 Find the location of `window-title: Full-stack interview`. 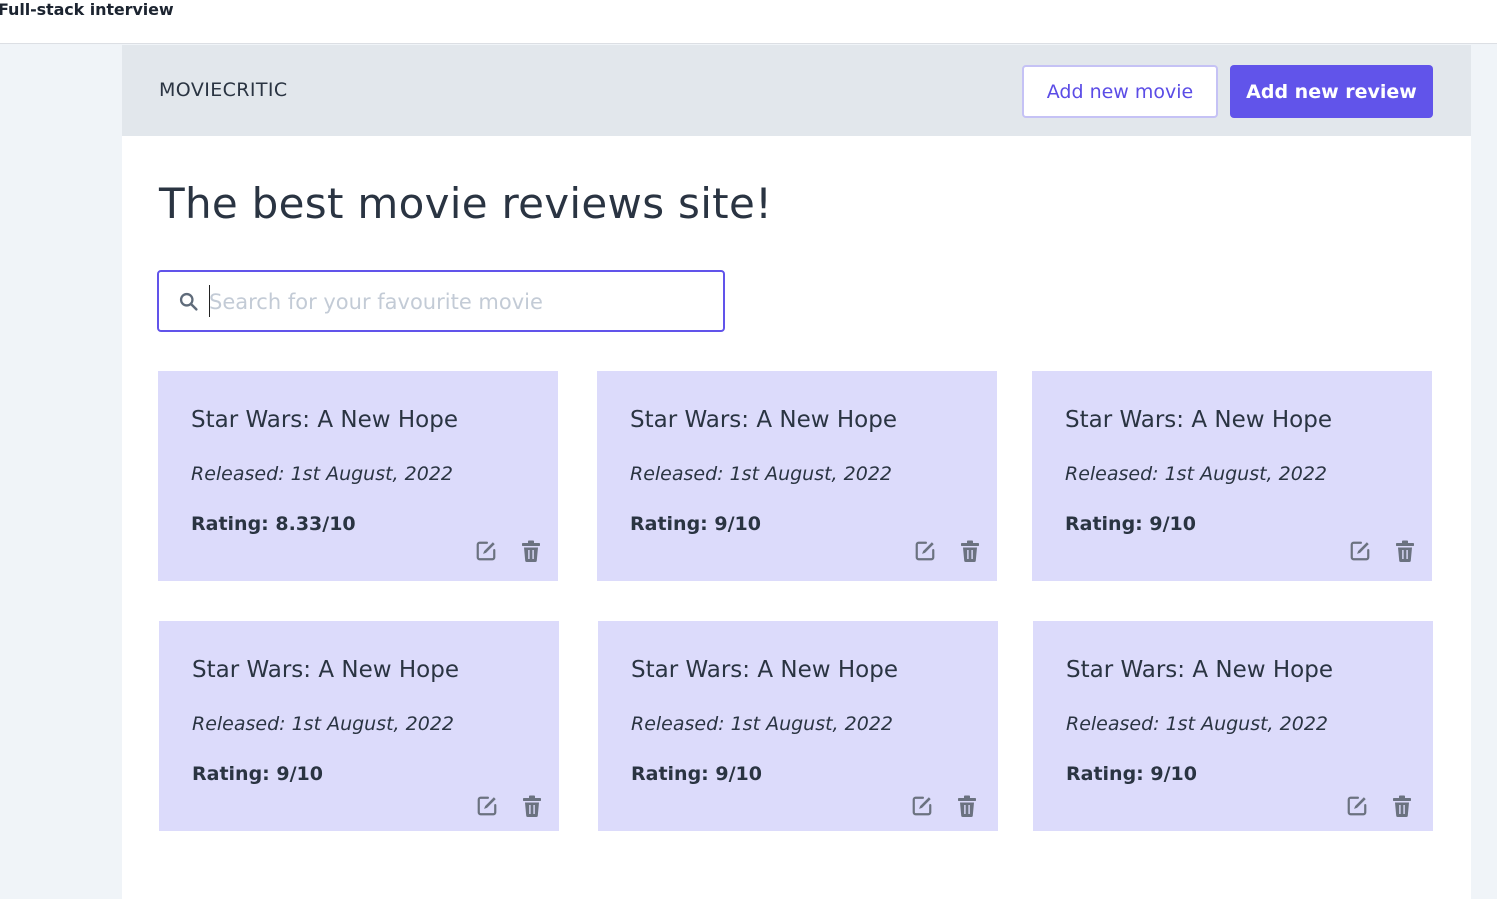

window-title: Full-stack interview is located at coordinates (87, 9).